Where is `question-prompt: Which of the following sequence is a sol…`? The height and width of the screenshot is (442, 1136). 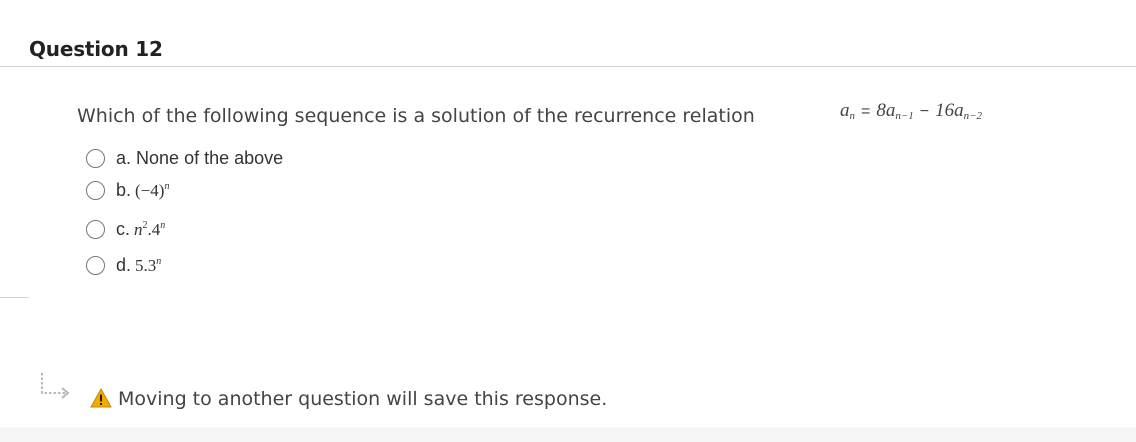 question-prompt: Which of the following sequence is a sol… is located at coordinates (416, 116).